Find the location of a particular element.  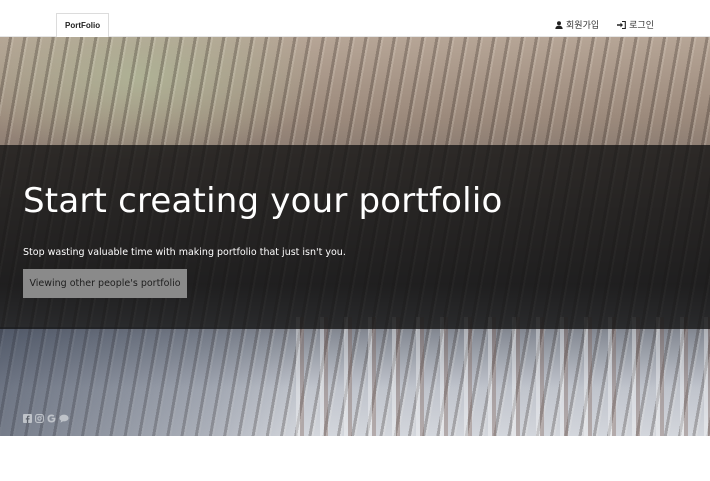

login-link: 로그인 is located at coordinates (635, 24).